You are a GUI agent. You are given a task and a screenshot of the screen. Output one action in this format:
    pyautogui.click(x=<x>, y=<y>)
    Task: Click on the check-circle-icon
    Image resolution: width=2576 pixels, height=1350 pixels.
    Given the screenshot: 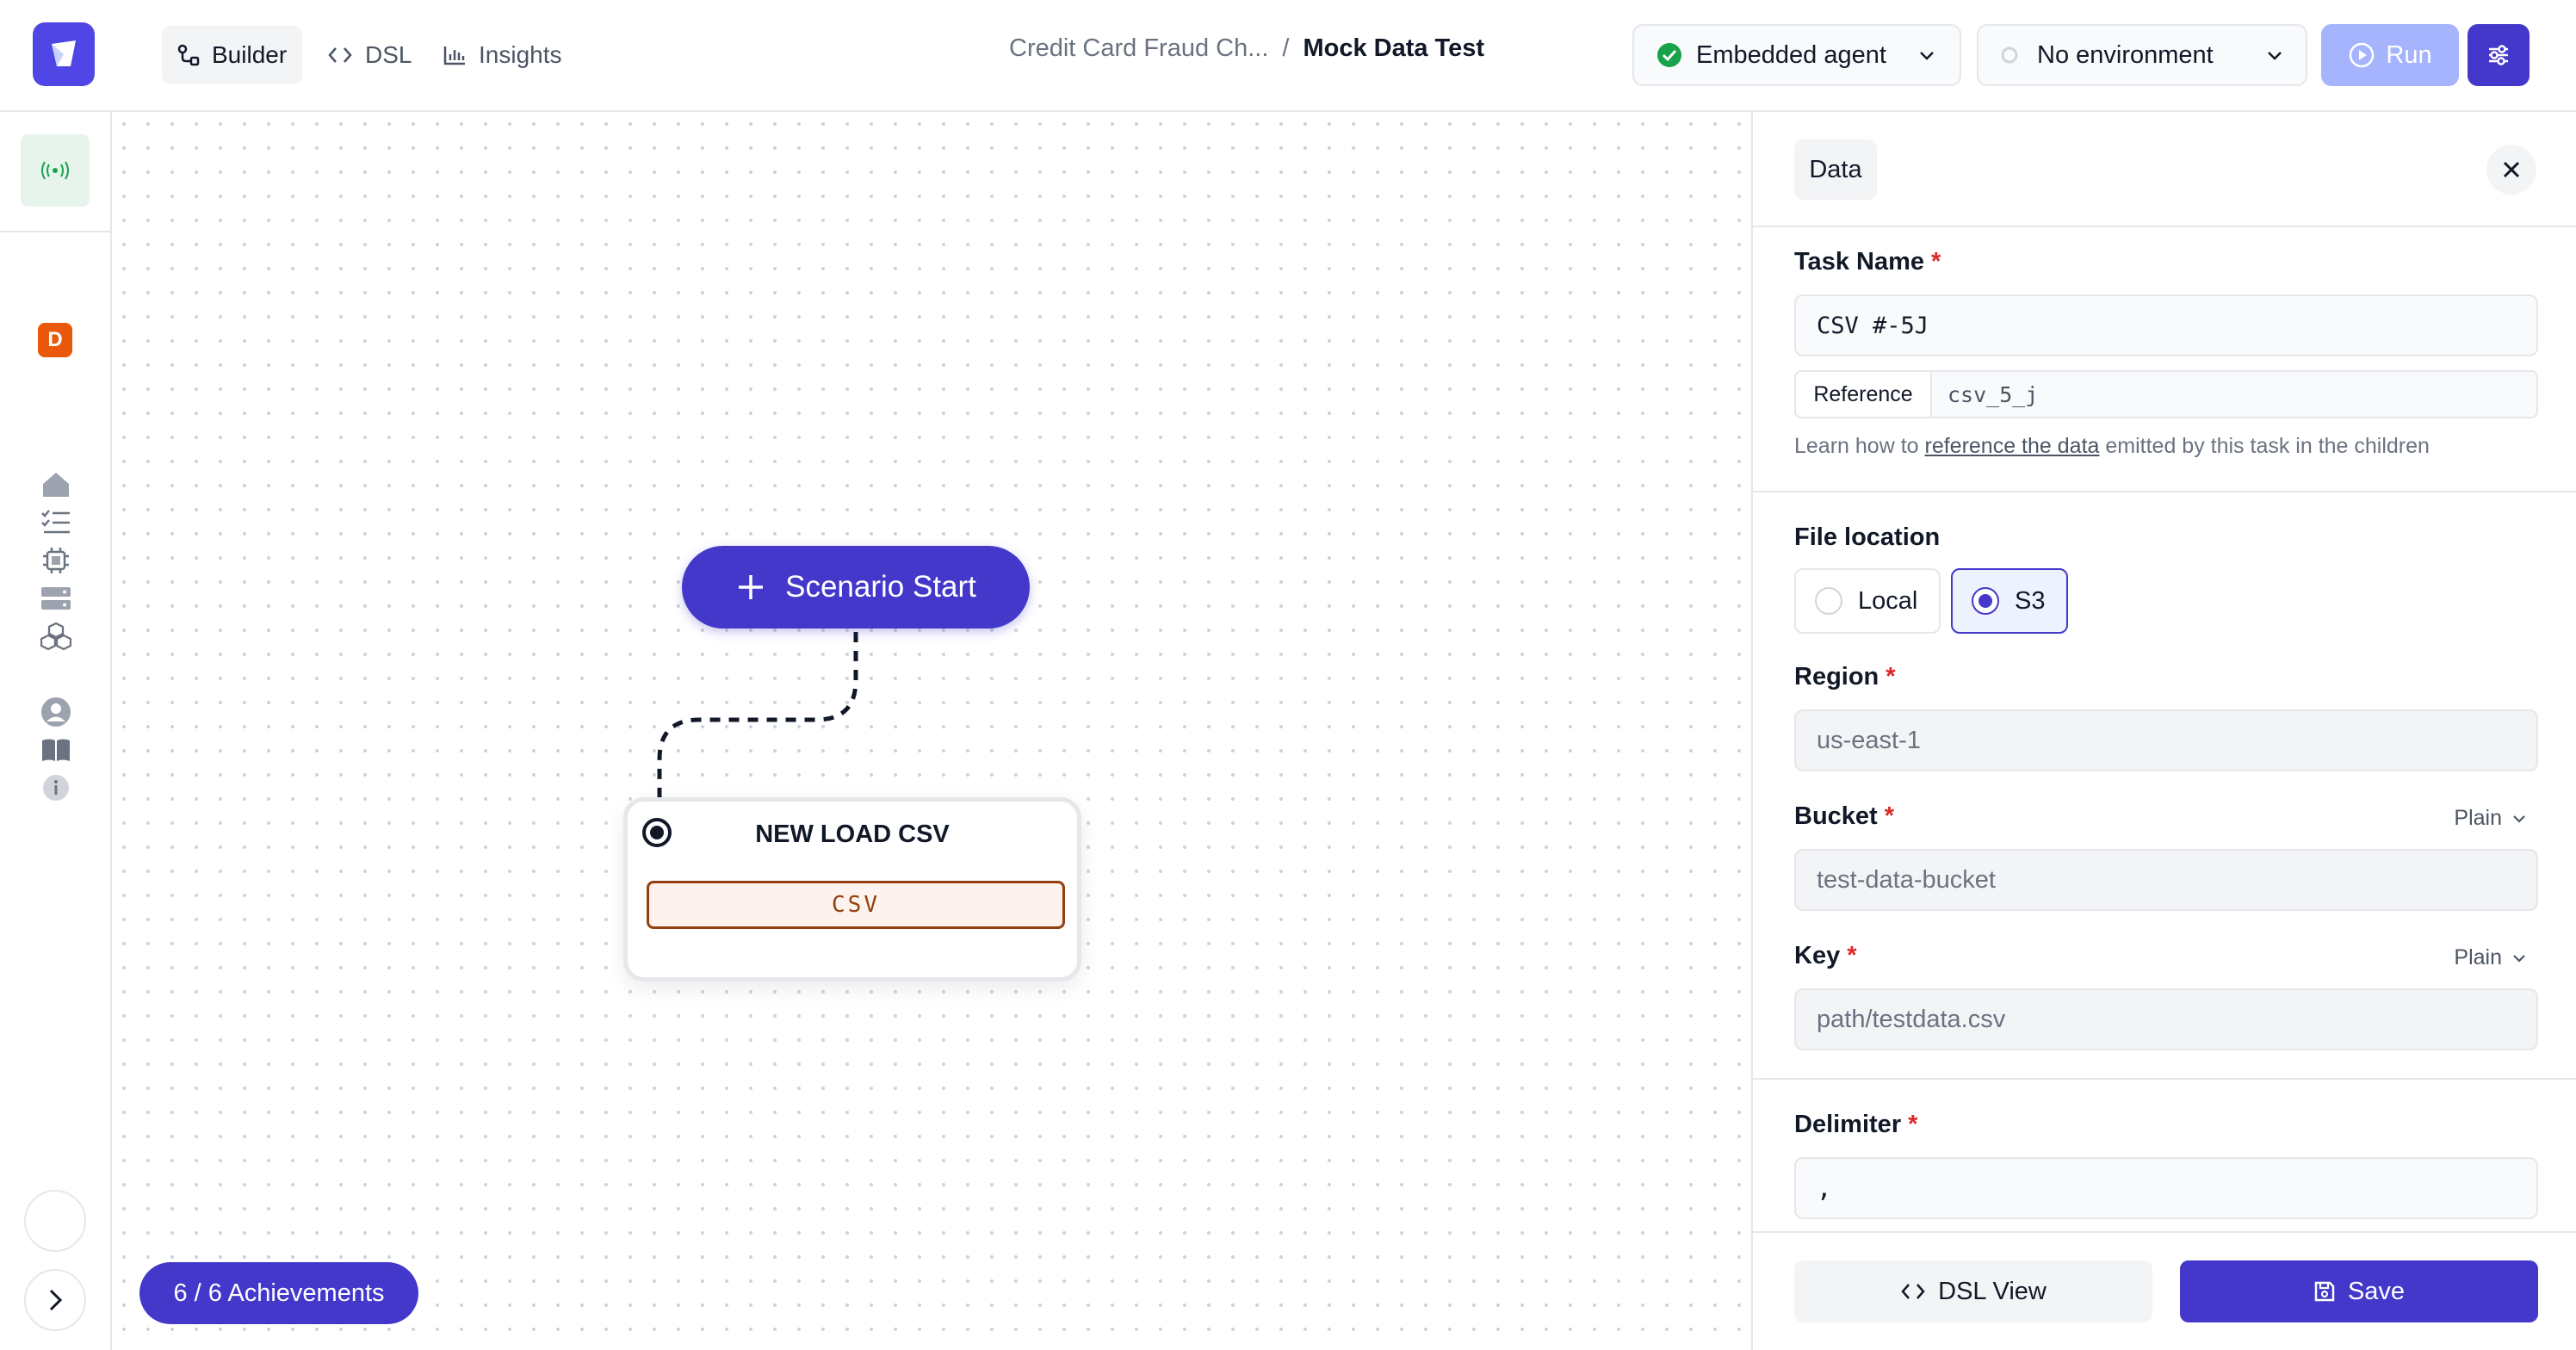 What is the action you would take?
    pyautogui.click(x=1669, y=55)
    